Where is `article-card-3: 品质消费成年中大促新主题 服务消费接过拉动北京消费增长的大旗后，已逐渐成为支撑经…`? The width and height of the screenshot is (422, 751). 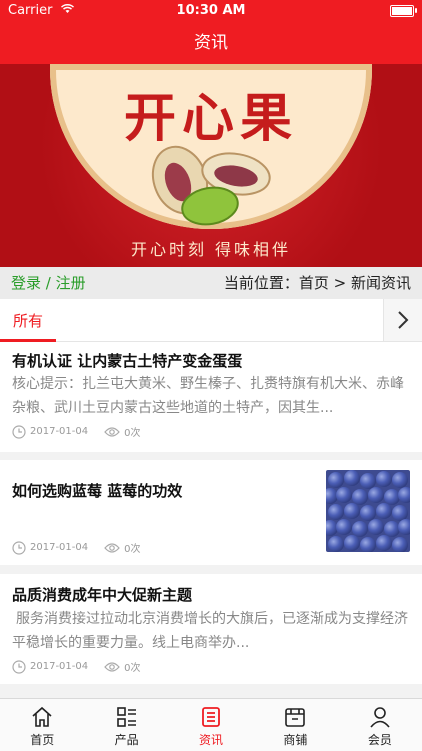
article-card-3: 品质消费成年中大促新主题 服务消费接过拉动北京消费增长的大旗后，已逐渐成为支撑经… is located at coordinates (211, 629).